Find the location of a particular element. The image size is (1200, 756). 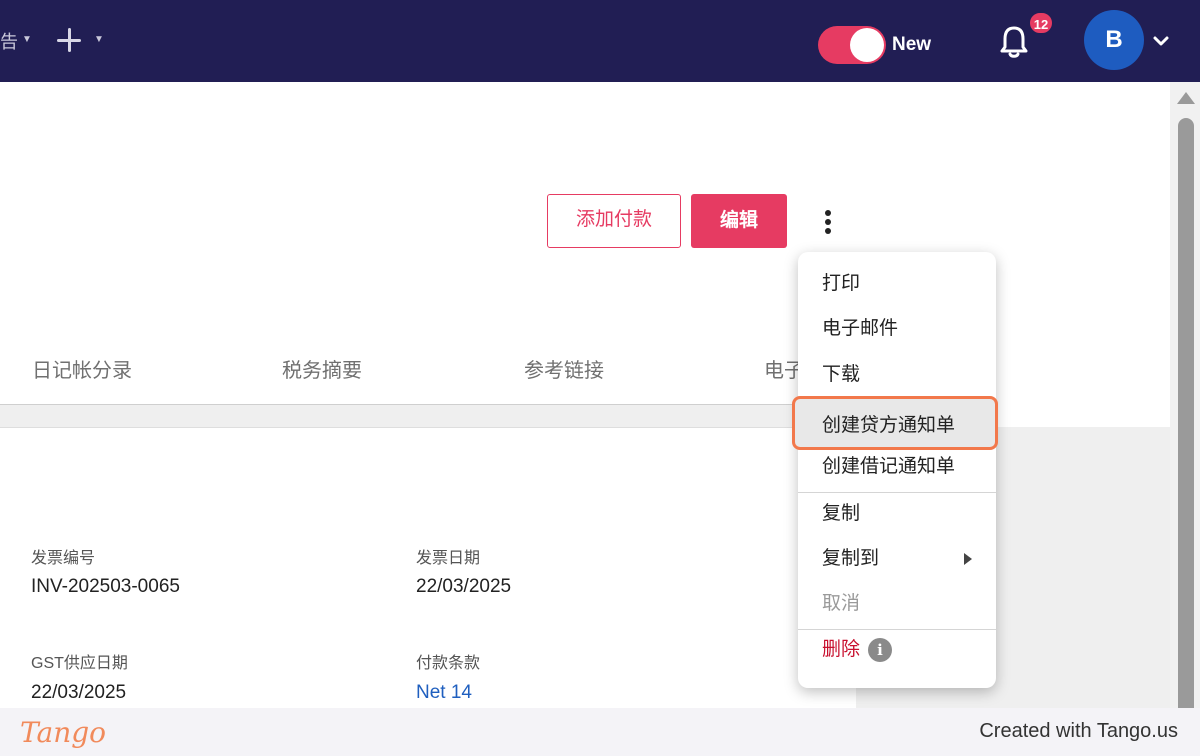

notification-badge: 12 is located at coordinates (1041, 23).